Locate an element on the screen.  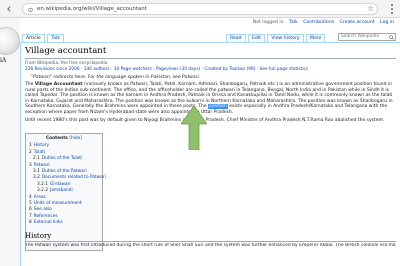
toc-item-label: See also is located at coordinates (42, 210).